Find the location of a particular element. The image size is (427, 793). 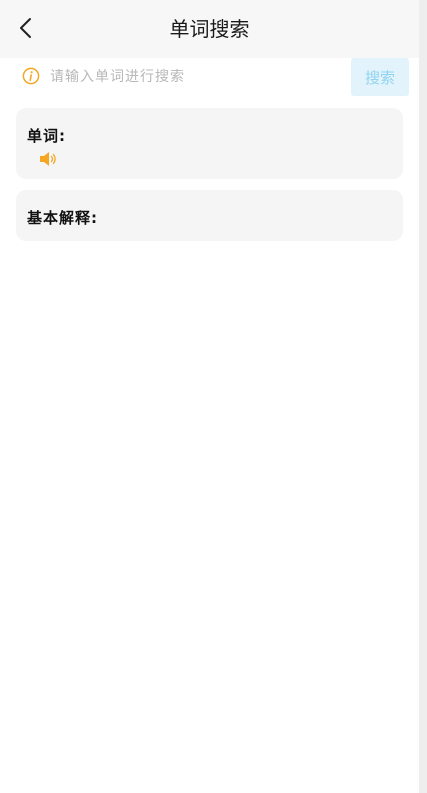

page-title: 单词搜索 is located at coordinates (209, 29).